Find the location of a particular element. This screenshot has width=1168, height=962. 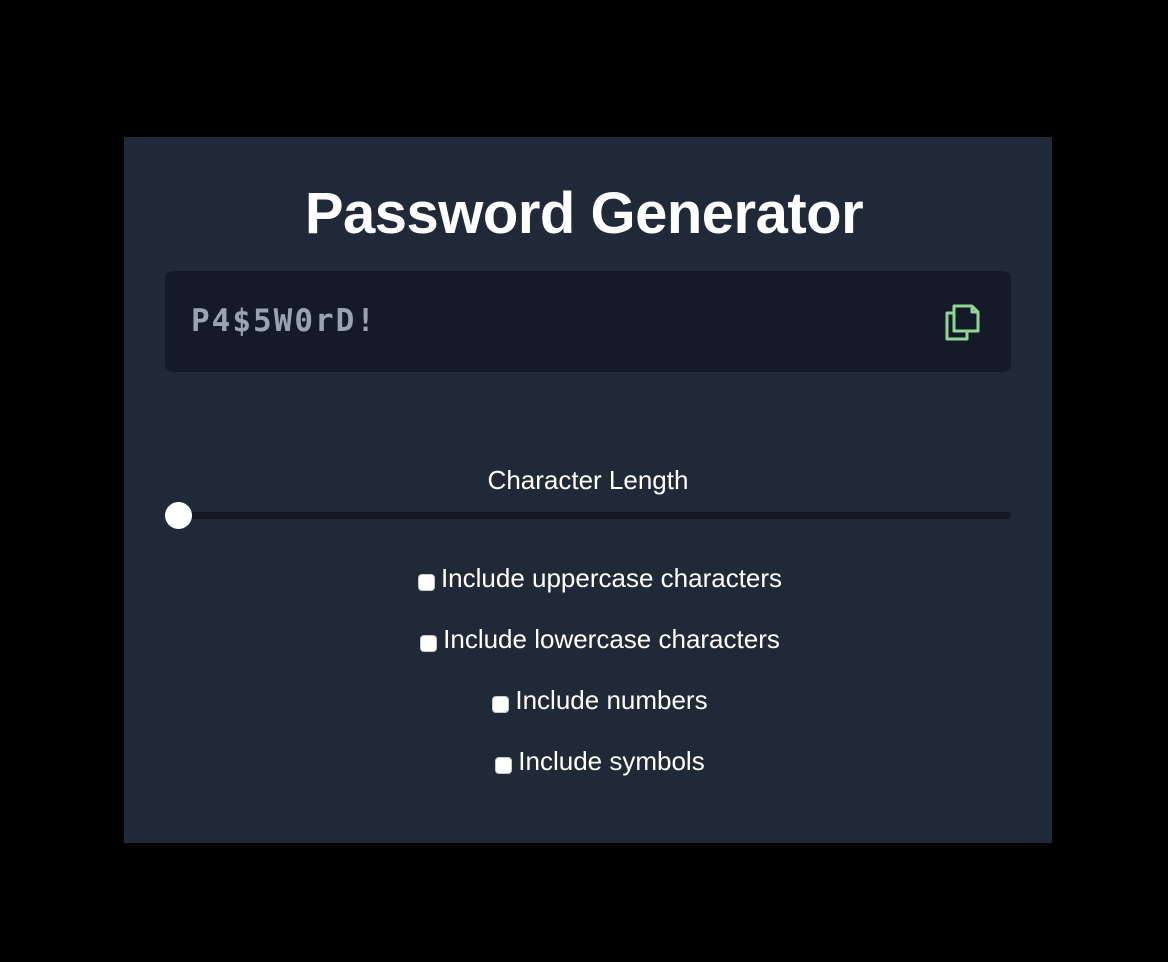

option-symbols: Include symbols is located at coordinates (584, 761).